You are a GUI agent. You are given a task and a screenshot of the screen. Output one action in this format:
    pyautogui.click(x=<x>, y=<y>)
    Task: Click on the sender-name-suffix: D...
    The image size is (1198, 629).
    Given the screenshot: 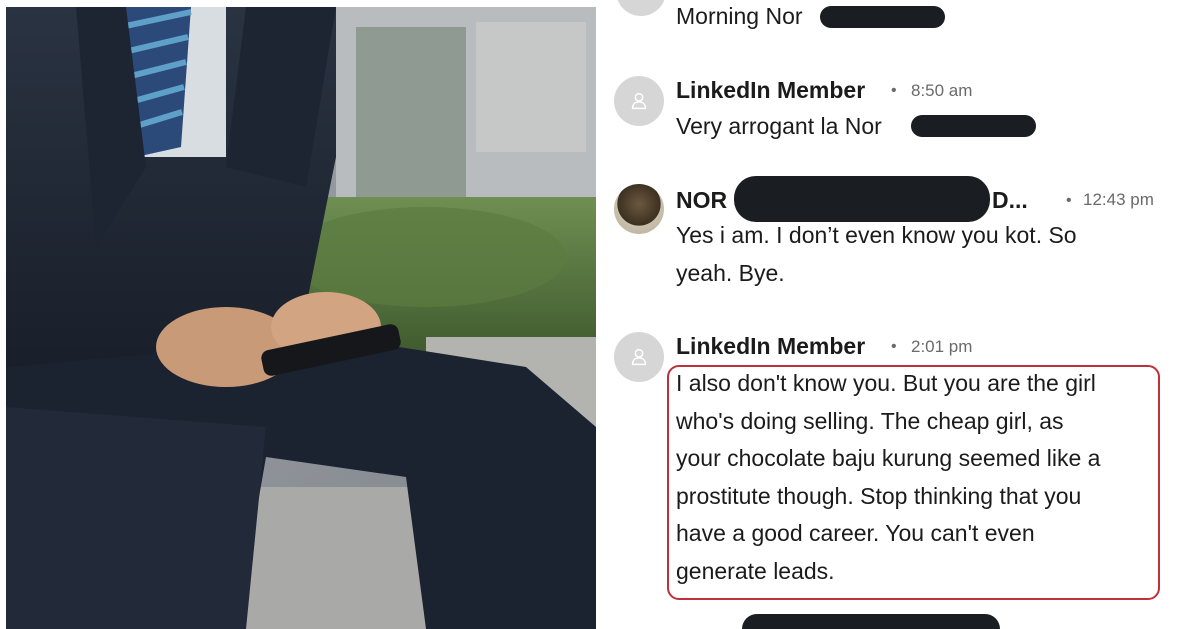 What is the action you would take?
    pyautogui.click(x=1010, y=200)
    